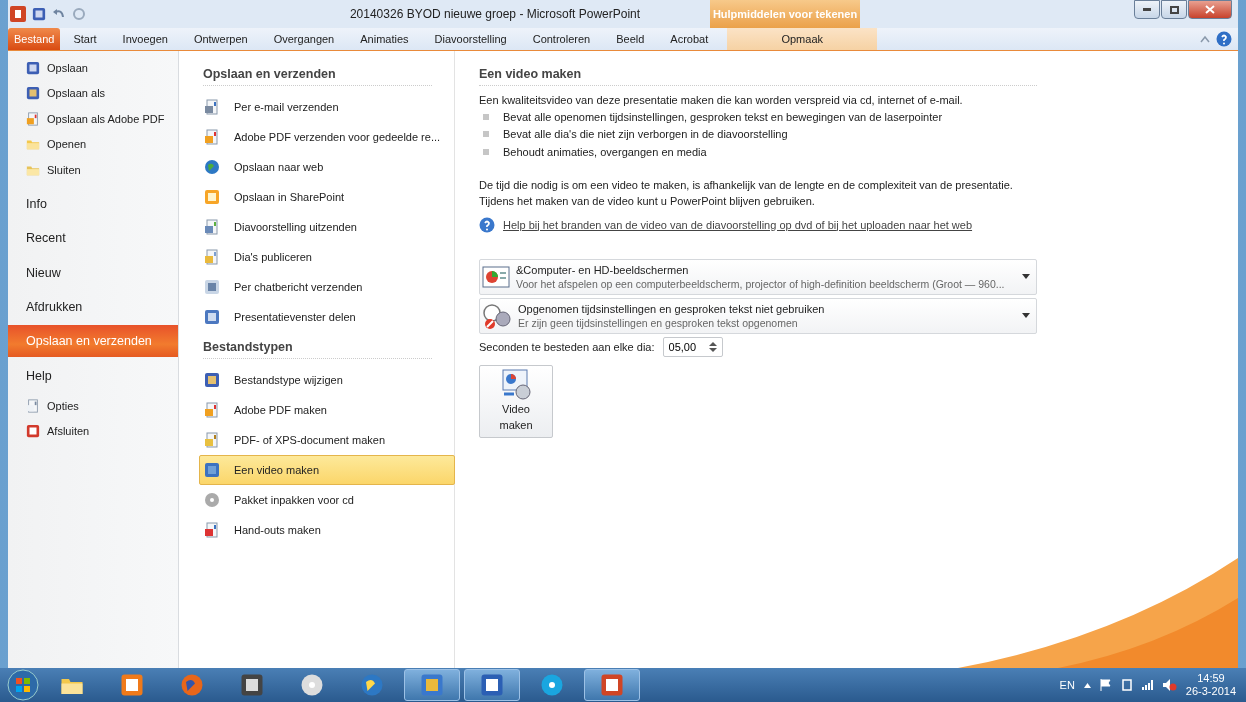  What do you see at coordinates (327, 410) in the screenshot?
I see `option-item: Adobe PDF maken` at bounding box center [327, 410].